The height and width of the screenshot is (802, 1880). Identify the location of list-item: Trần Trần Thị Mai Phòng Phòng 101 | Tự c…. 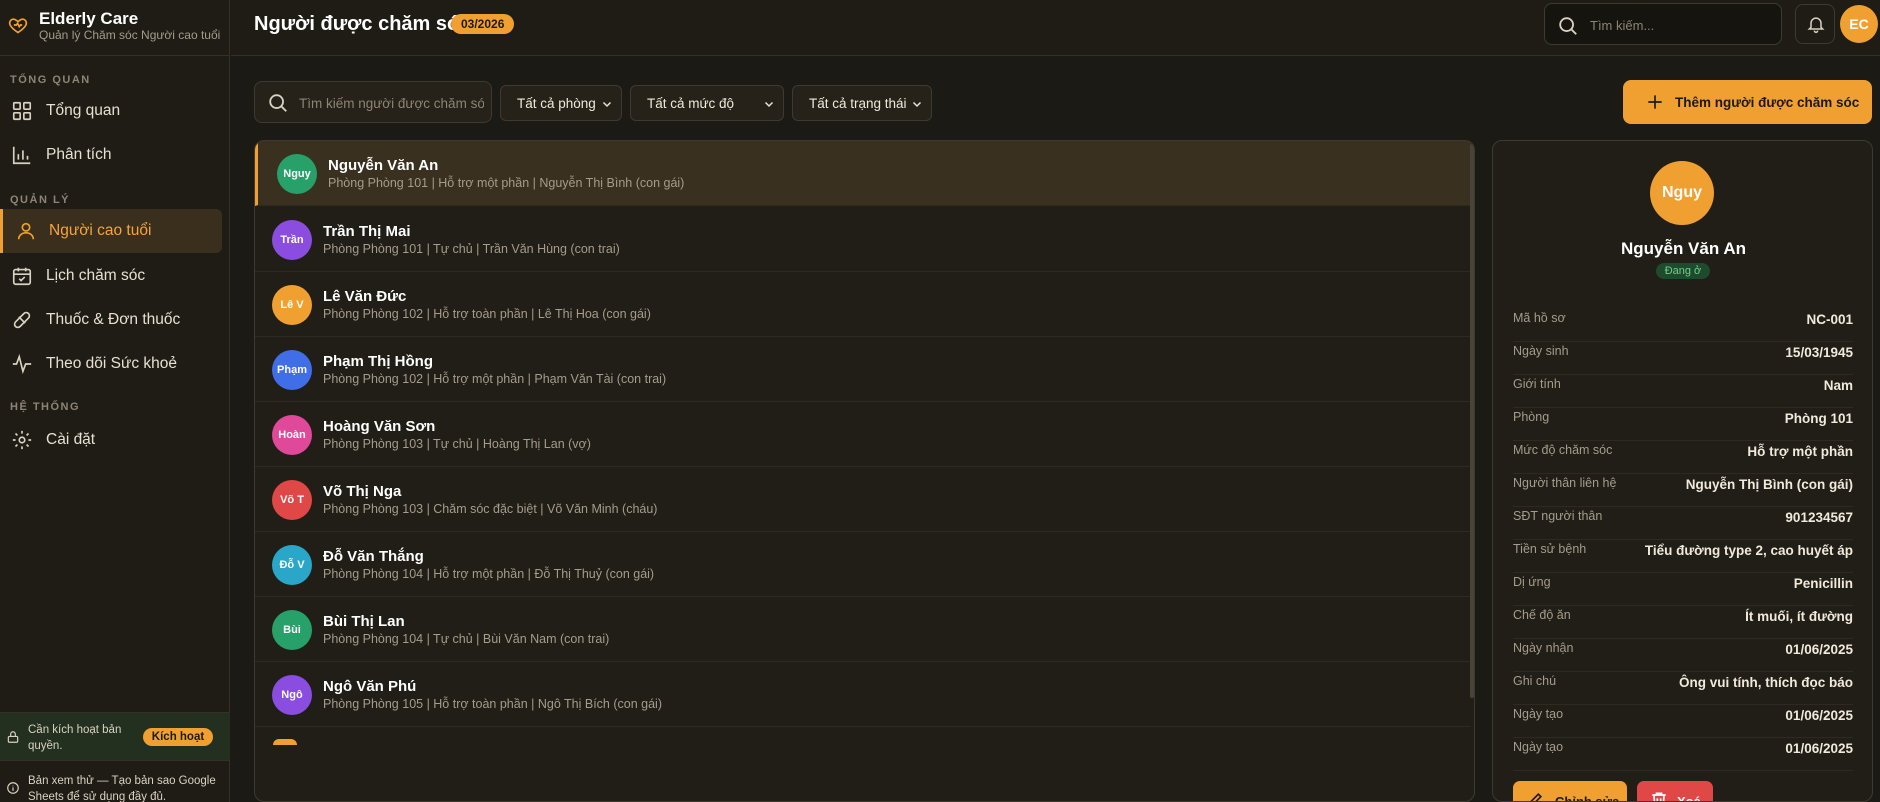
(863, 239).